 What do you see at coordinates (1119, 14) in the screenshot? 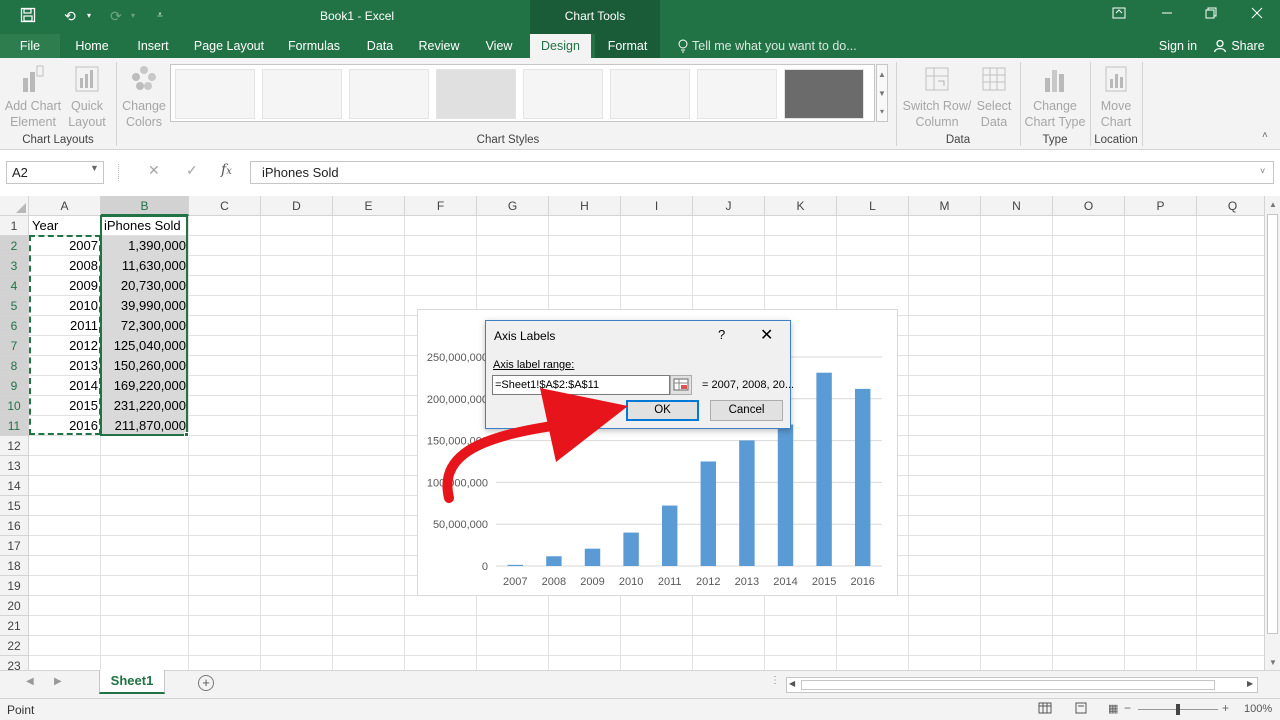
I see `ribbon-display-icon` at bounding box center [1119, 14].